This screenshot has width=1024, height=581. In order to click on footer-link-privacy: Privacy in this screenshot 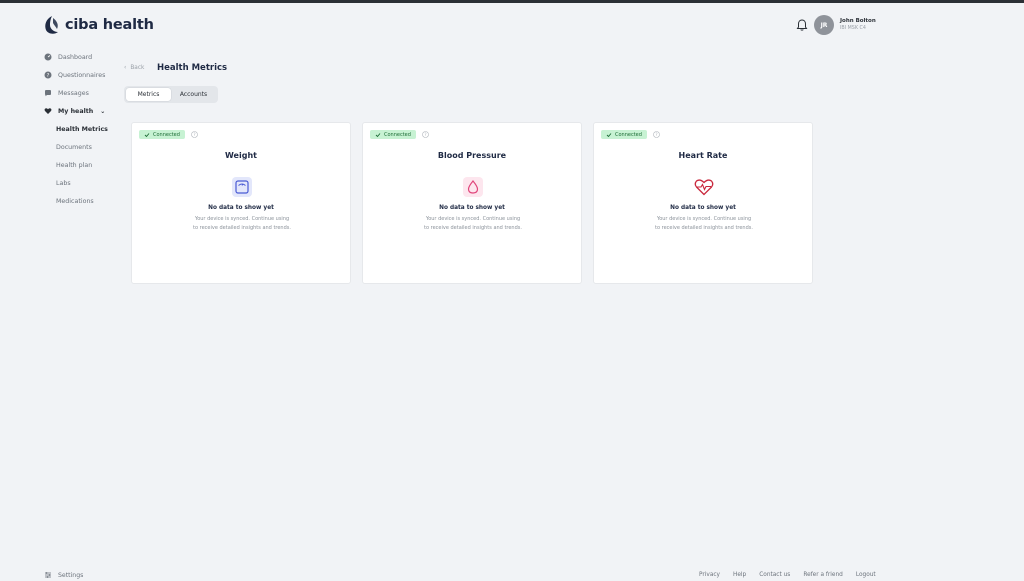, I will do `click(709, 575)`.